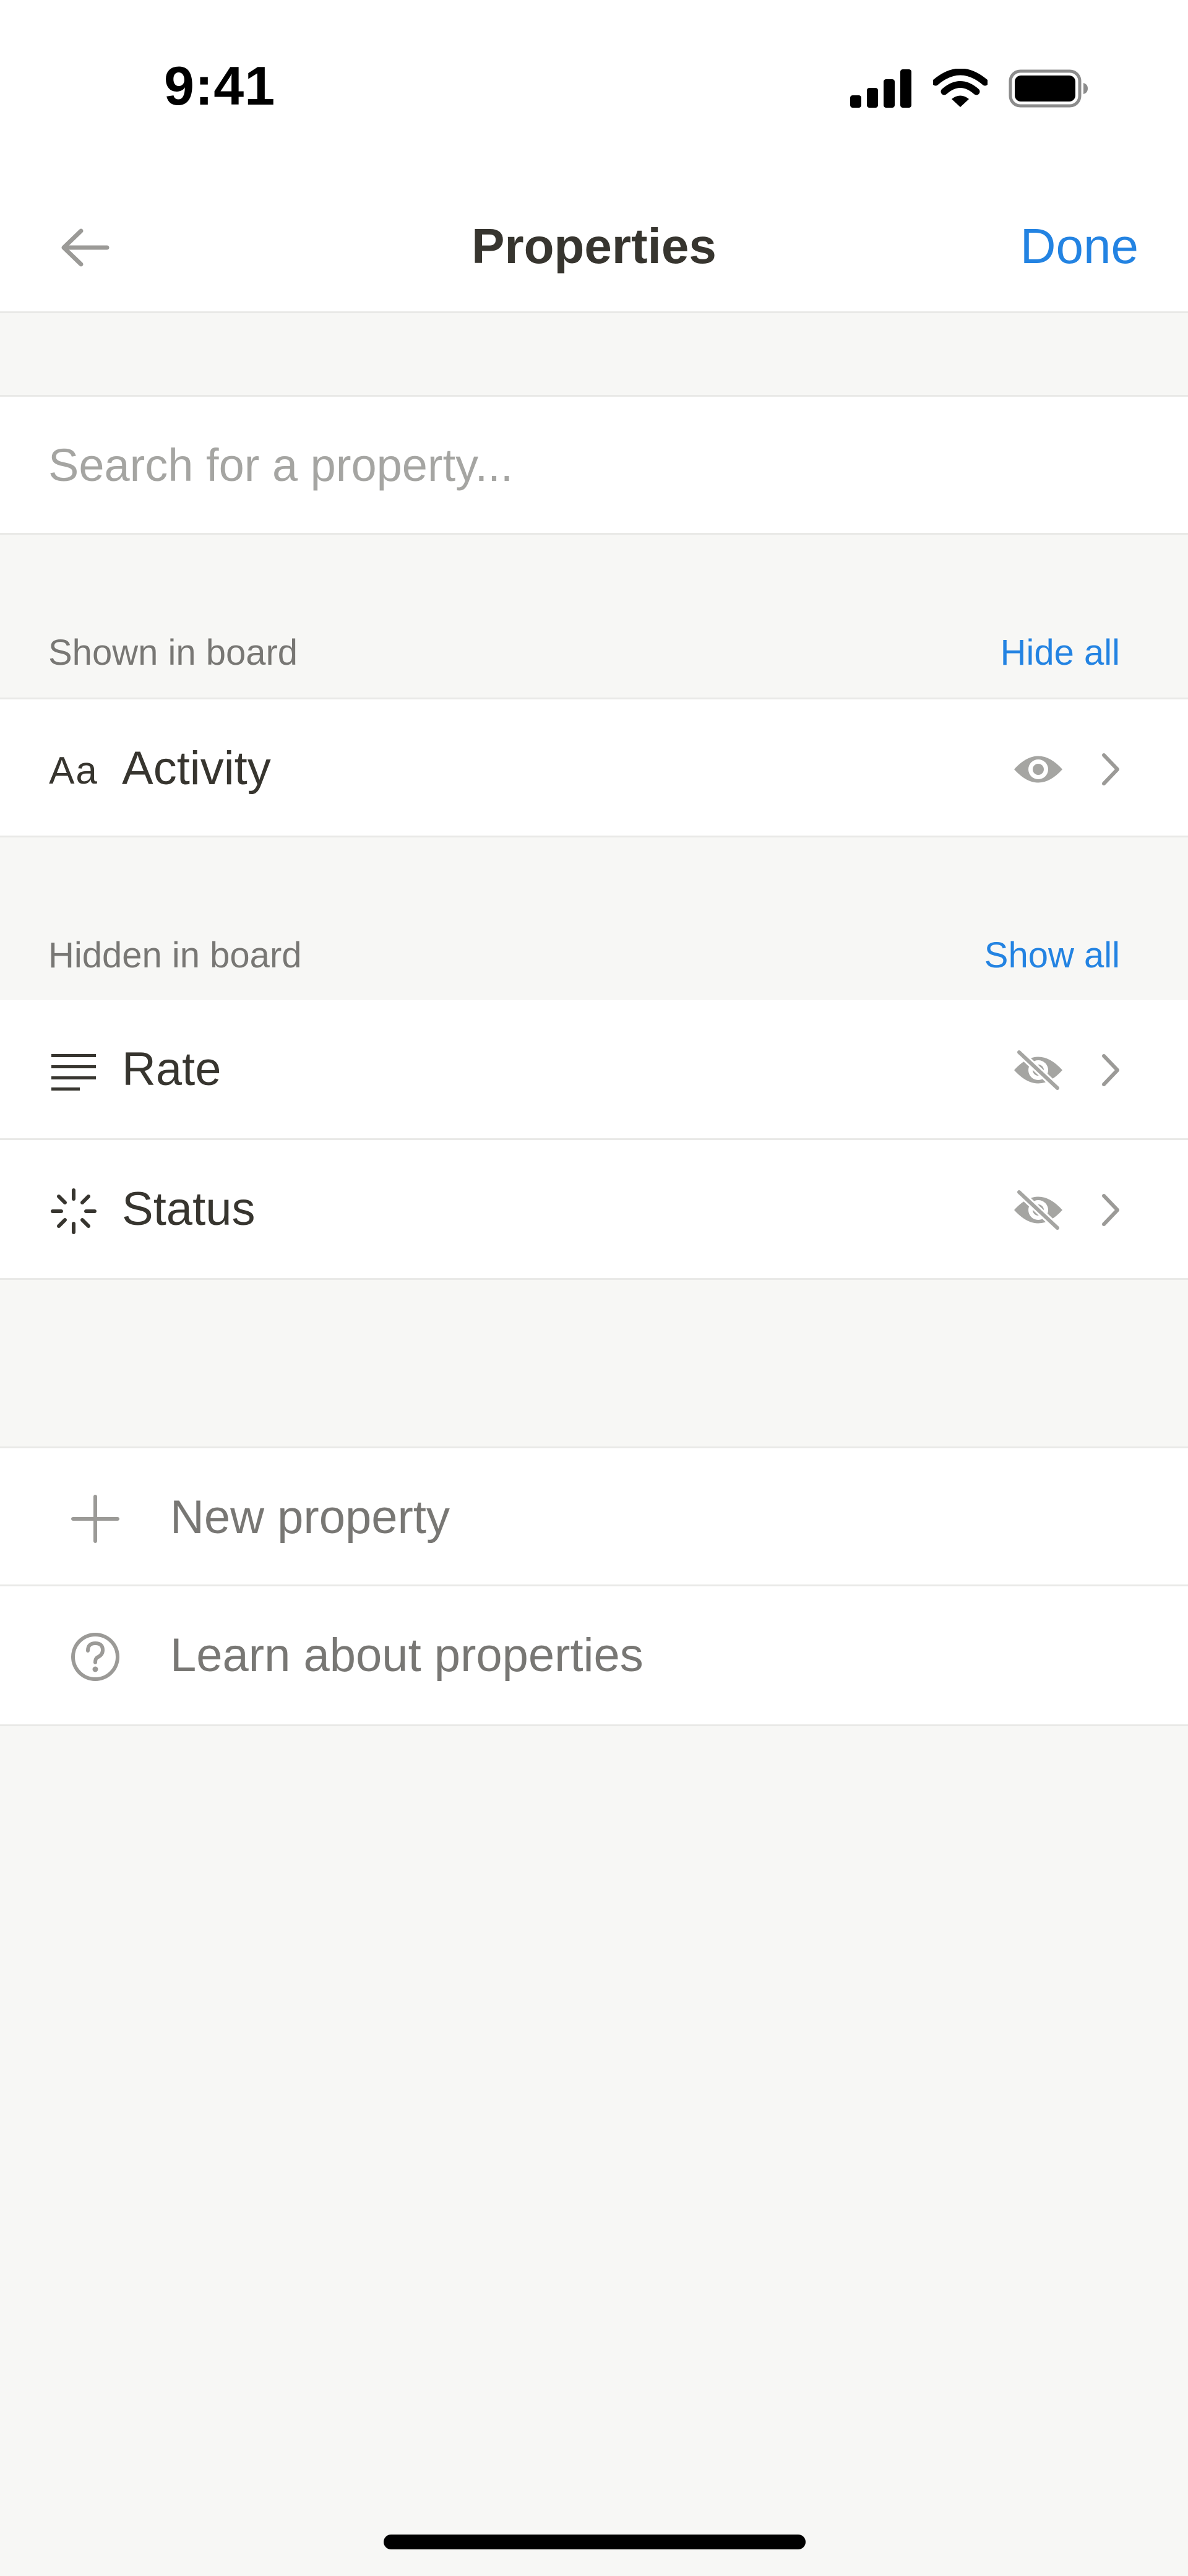  I want to click on page-title: Properties, so click(594, 246).